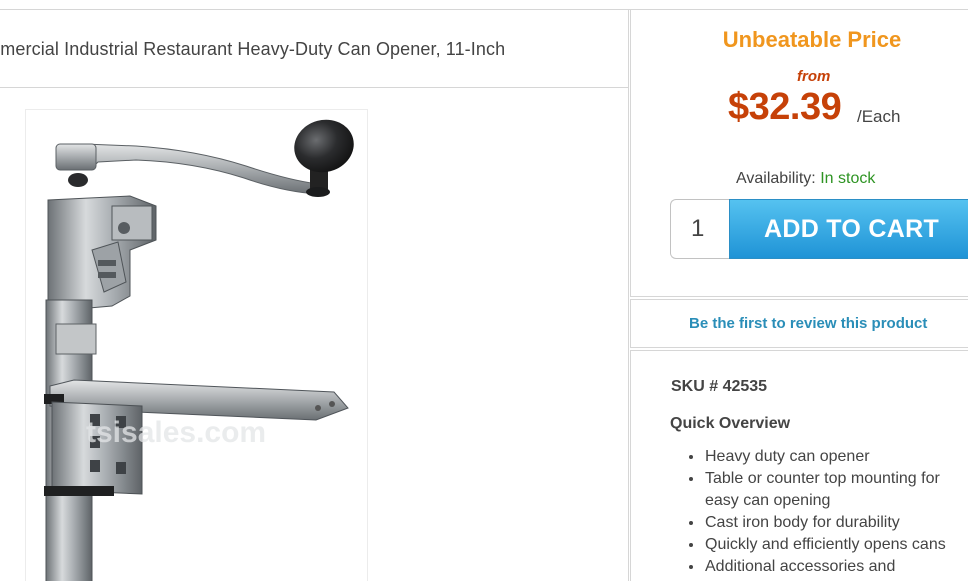 The width and height of the screenshot is (968, 581). What do you see at coordinates (835, 523) in the screenshot?
I see `list-item: Cast iron body for durability` at bounding box center [835, 523].